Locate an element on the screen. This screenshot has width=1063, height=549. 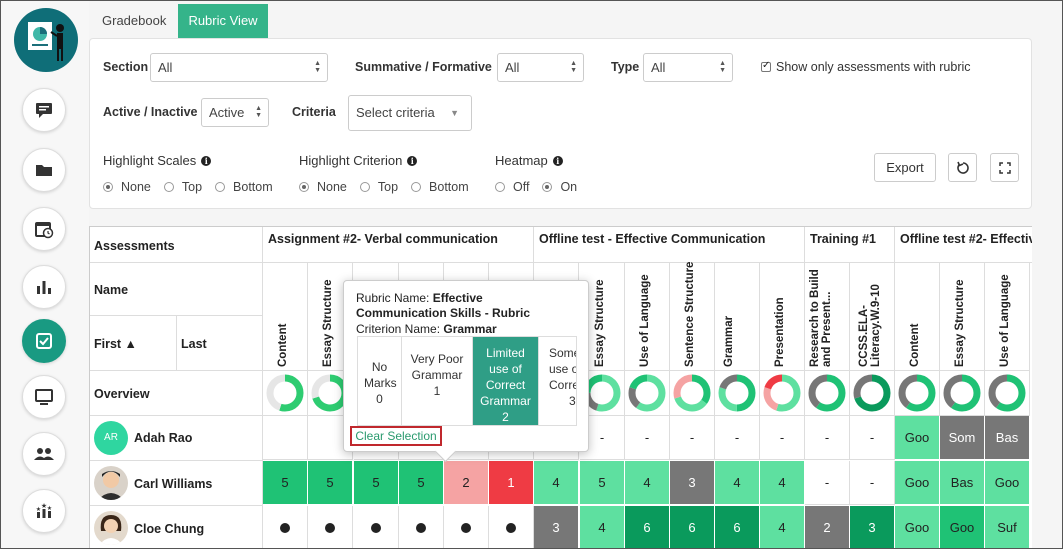
score-cell: 1 is located at coordinates (511, 483).